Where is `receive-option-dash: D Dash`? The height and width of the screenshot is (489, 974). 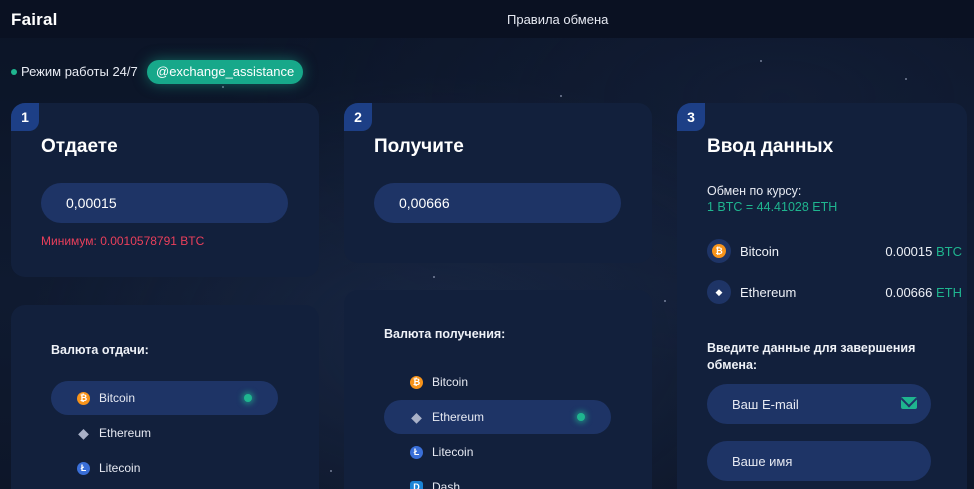 receive-option-dash: D Dash is located at coordinates (497, 479).